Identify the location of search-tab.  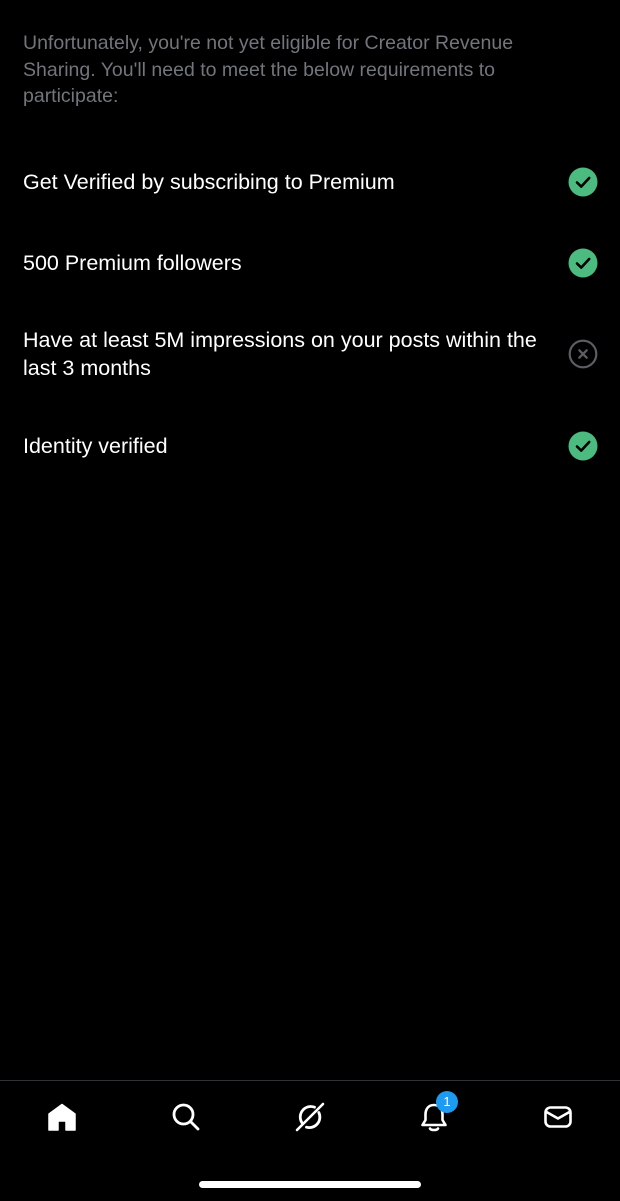
(186, 1117).